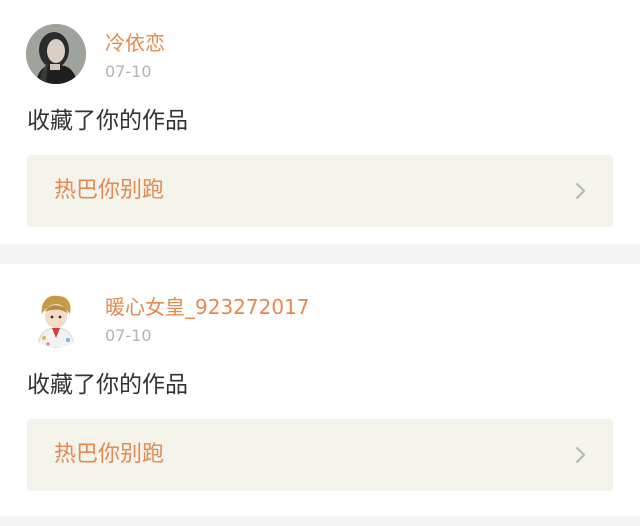  I want to click on username: 暖心女皇_923272017, so click(207, 307).